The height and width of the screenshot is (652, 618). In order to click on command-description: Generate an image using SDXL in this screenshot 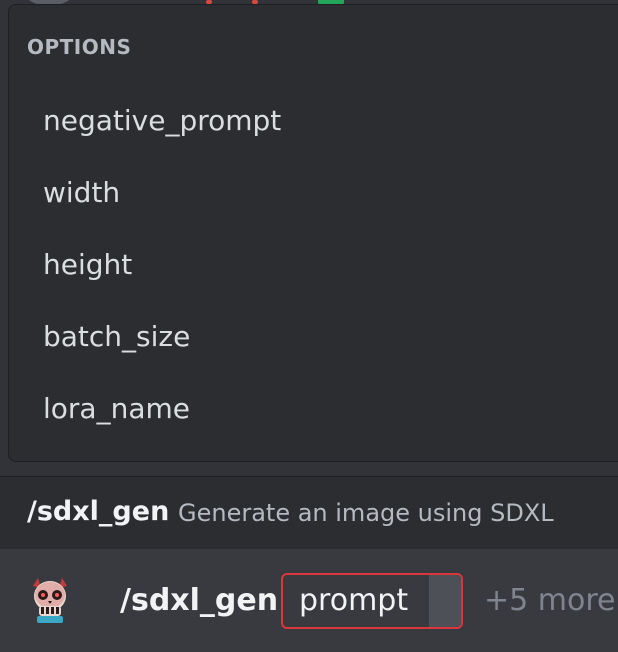, I will do `click(366, 513)`.